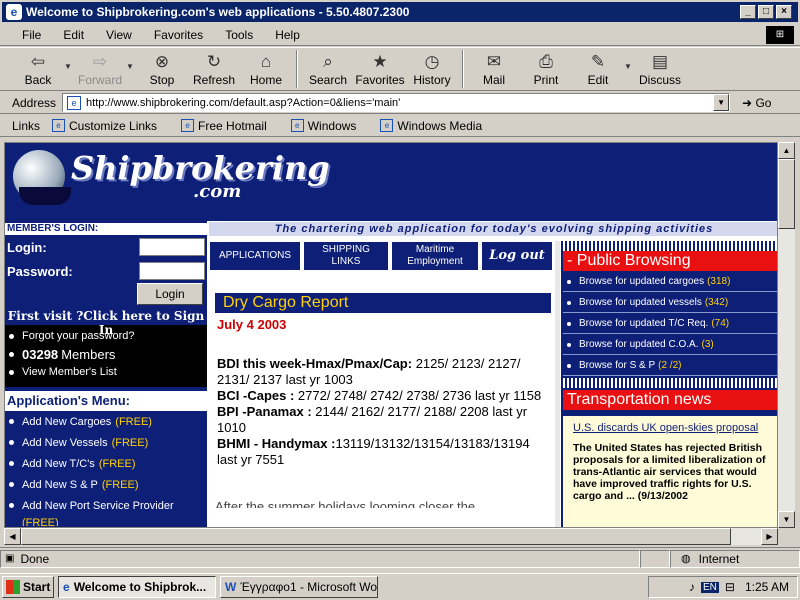 This screenshot has height=600, width=800. I want to click on edit-button: ✎ Edit, so click(598, 67).